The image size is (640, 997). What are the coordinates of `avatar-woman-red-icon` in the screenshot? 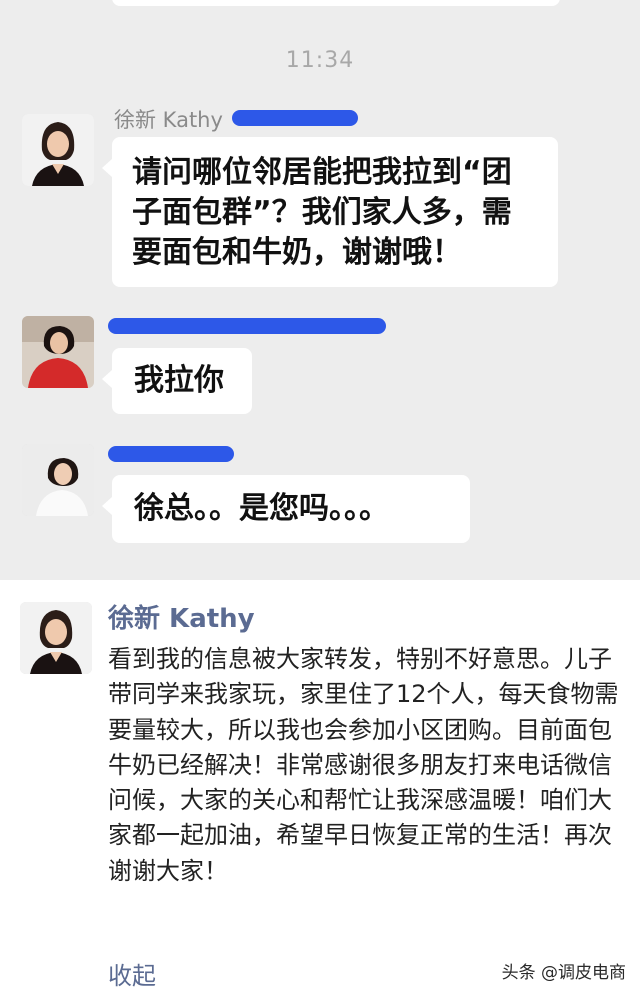 It's located at (58, 352).